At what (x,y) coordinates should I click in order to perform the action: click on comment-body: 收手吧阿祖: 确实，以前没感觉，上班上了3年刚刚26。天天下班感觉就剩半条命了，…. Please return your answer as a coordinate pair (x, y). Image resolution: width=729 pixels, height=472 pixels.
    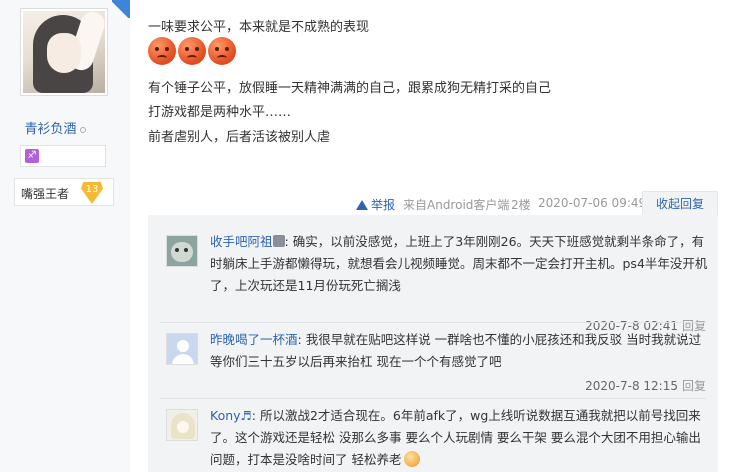
    Looking at the image, I should click on (459, 263).